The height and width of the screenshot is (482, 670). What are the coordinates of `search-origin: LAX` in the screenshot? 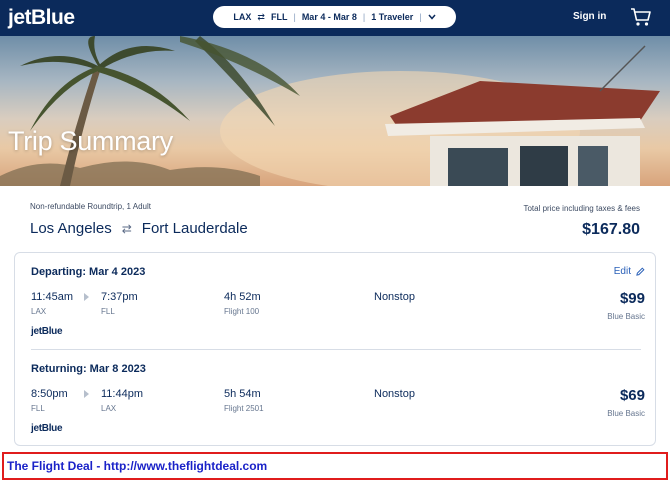 It's located at (242, 17).